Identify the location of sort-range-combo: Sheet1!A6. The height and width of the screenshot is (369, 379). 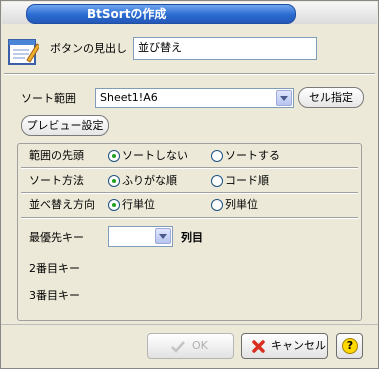
(194, 98).